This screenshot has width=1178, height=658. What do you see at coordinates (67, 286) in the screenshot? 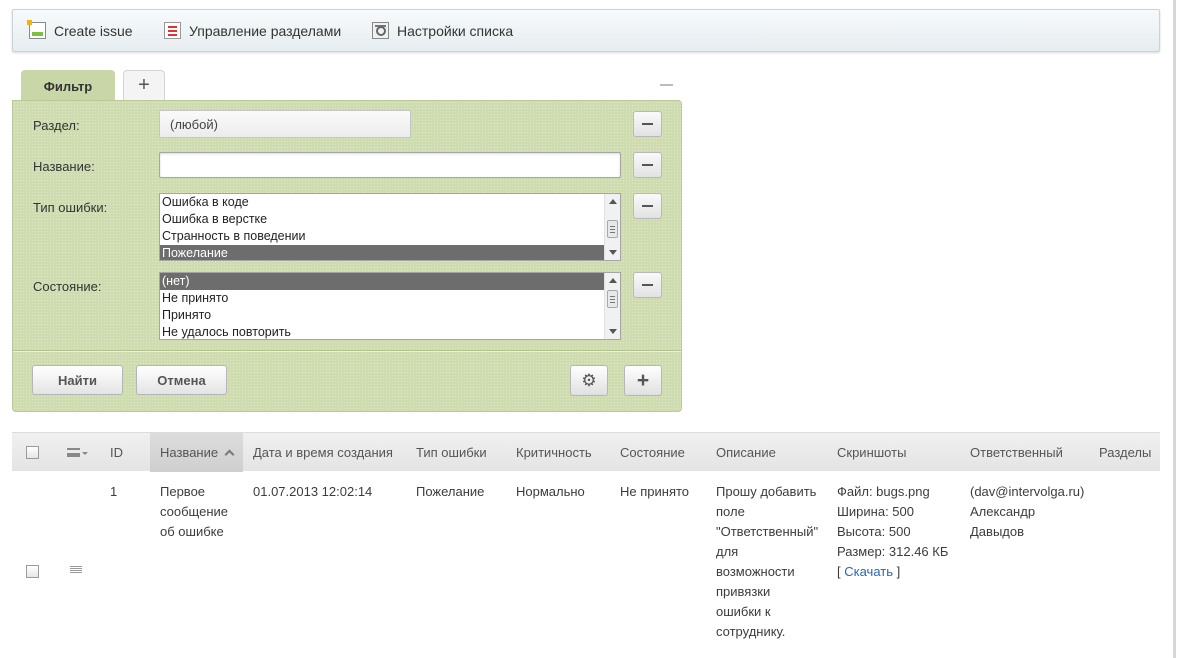
I see `state-label: Состояние:` at bounding box center [67, 286].